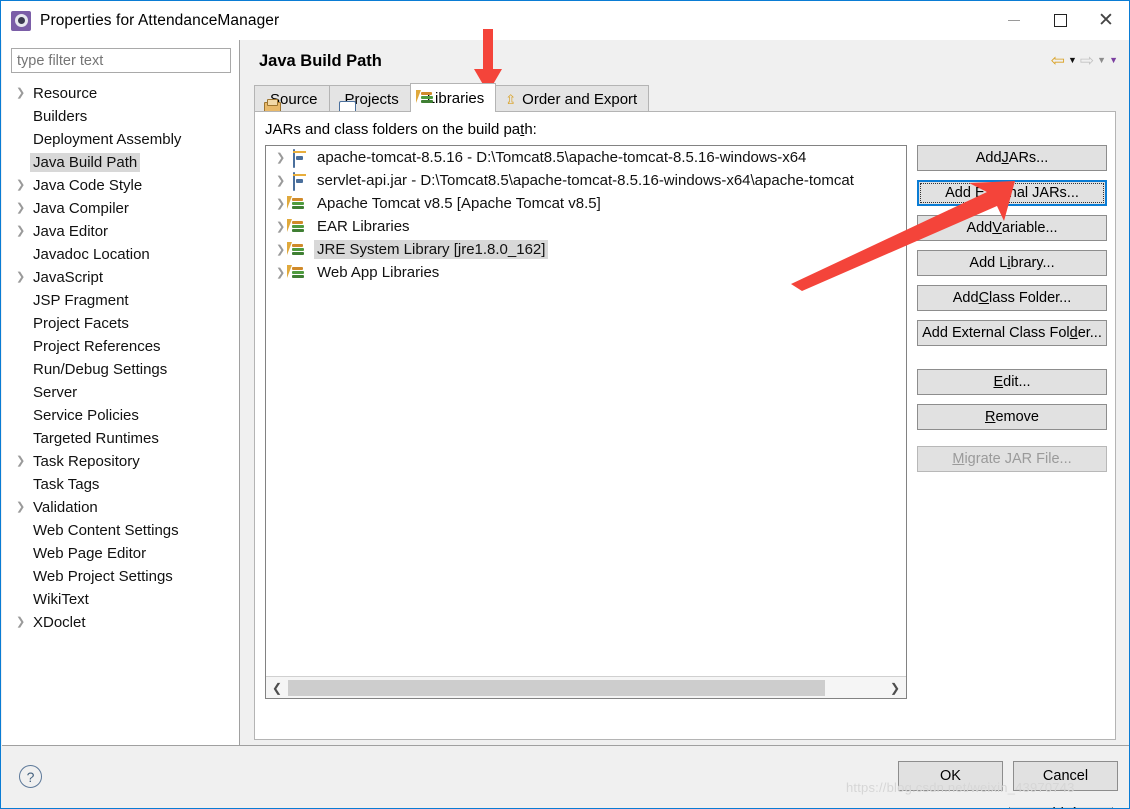  What do you see at coordinates (958, 459) in the screenshot?
I see `button-label-mnemonic: M` at bounding box center [958, 459].